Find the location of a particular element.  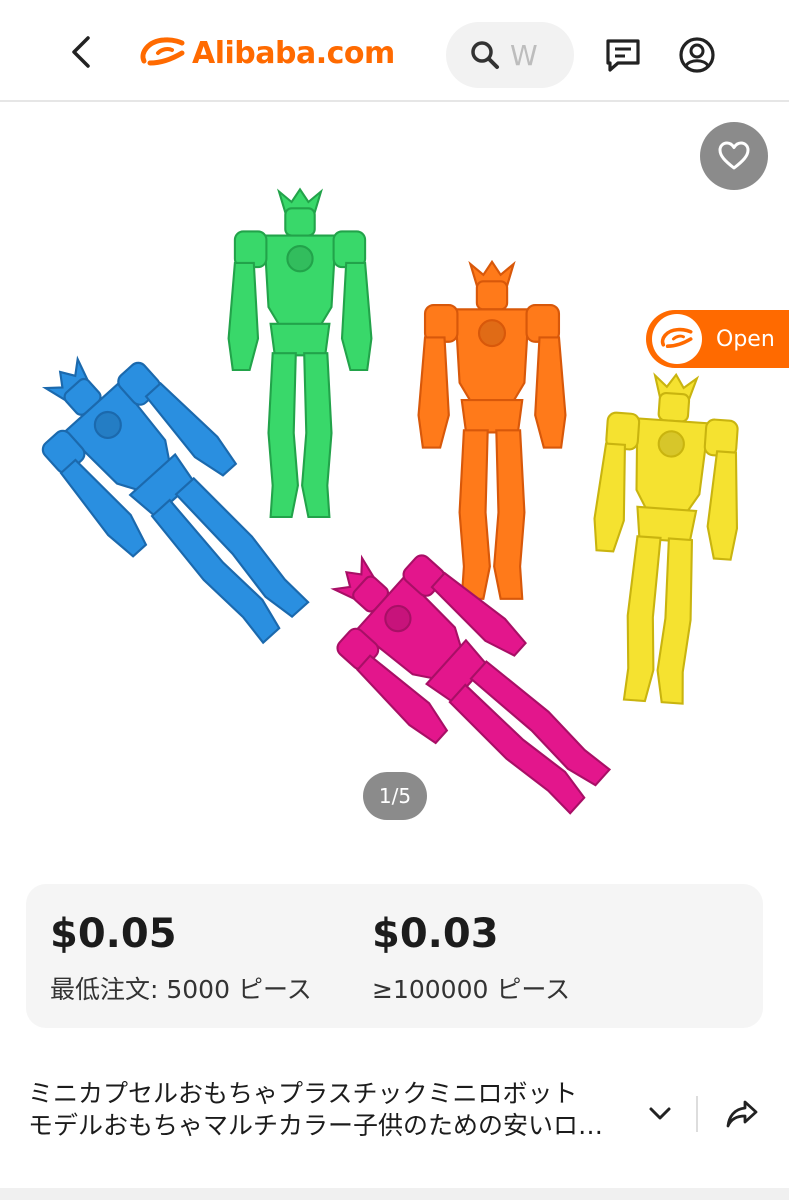

price-tiers-card: $0.05 最低注文: 5000 ピース $0.03 ≥100000 ピース is located at coordinates (394, 956).